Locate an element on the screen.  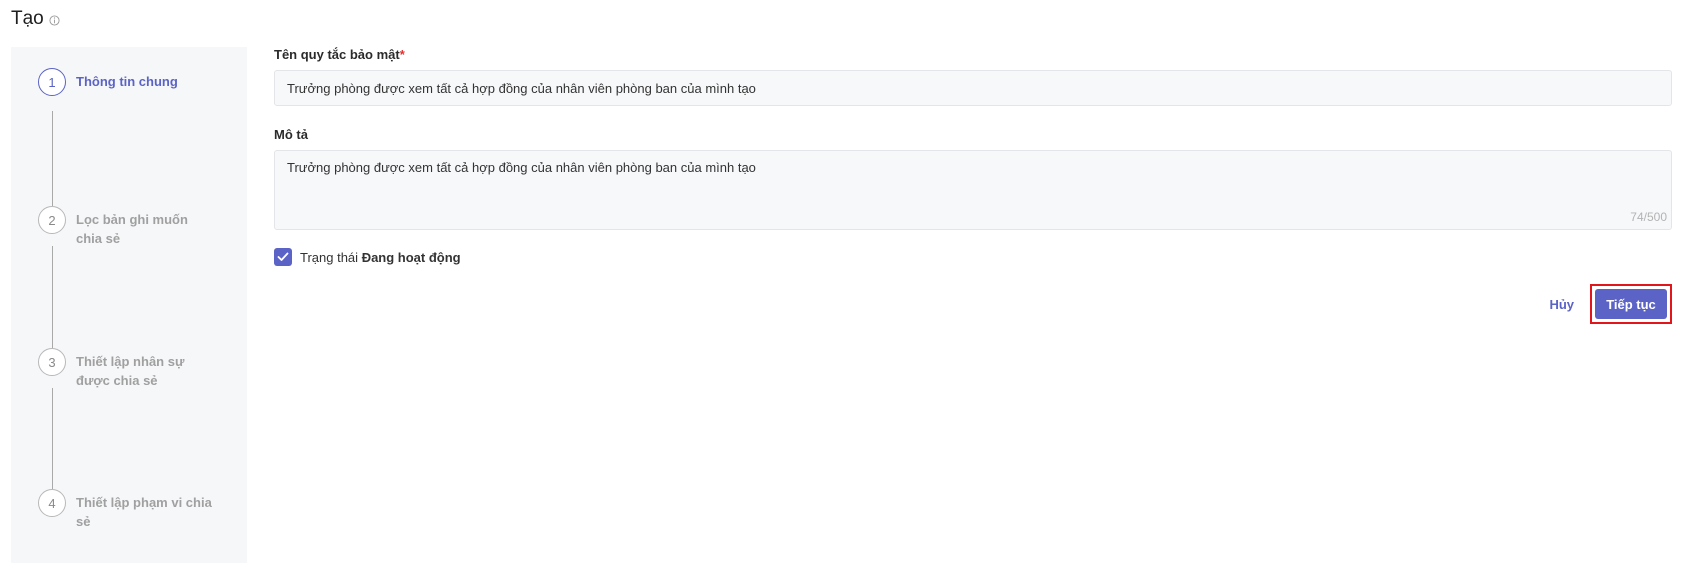
step-label: Lọc bản ghi muốn chia sẻ is located at coordinates (132, 229).